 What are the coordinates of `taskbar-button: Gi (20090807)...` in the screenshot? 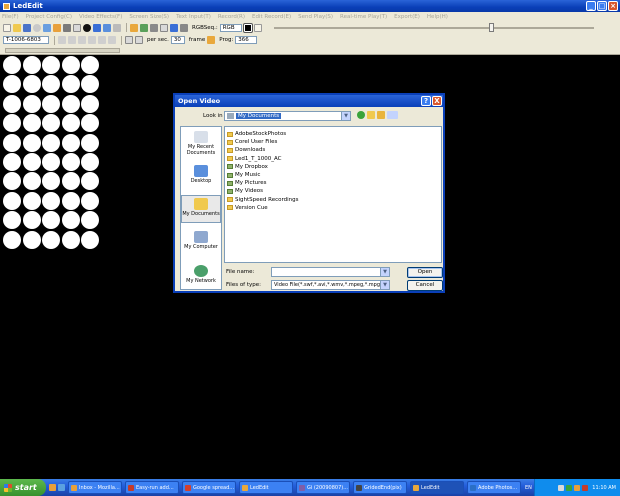 It's located at (323, 487).